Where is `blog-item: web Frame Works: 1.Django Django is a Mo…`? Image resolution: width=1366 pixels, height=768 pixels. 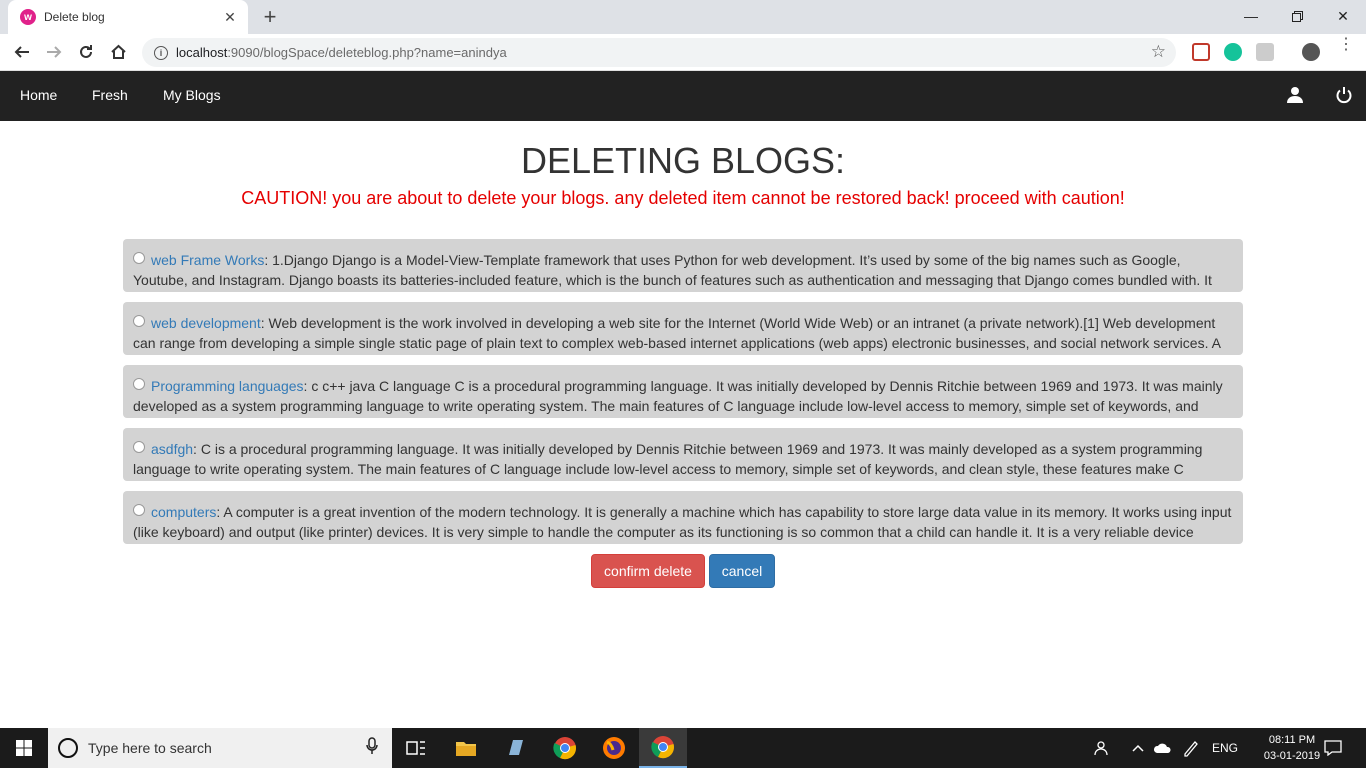
blog-item: web Frame Works: 1.Django Django is a Mo… is located at coordinates (683, 265).